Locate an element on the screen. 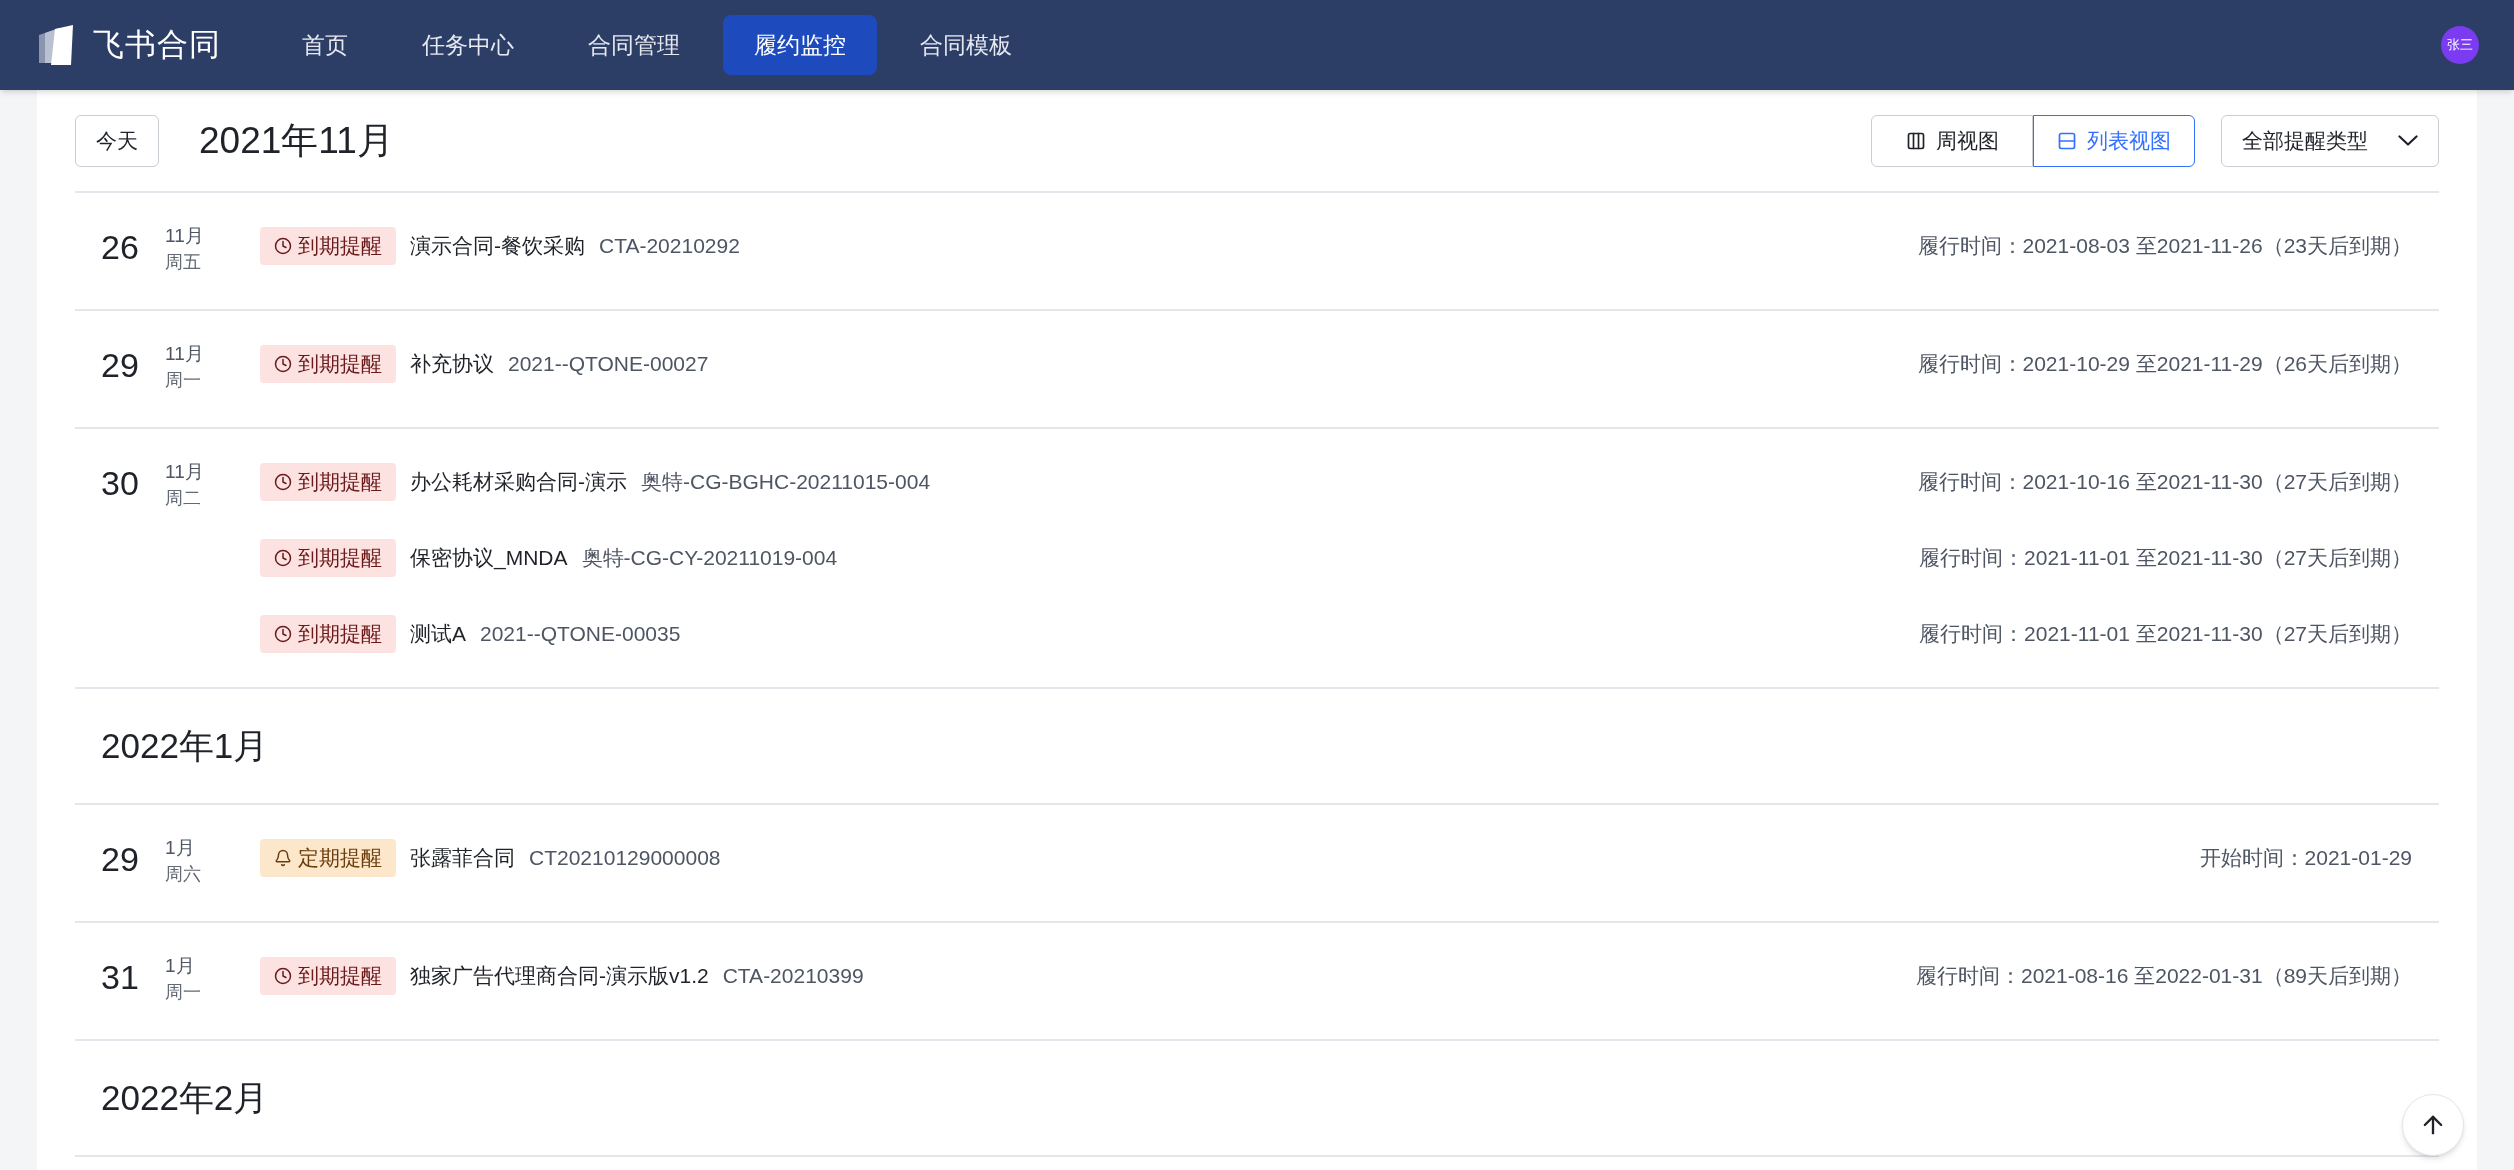 The width and height of the screenshot is (2514, 1170). contract-name: 保密协议_MNDA is located at coordinates (489, 558).